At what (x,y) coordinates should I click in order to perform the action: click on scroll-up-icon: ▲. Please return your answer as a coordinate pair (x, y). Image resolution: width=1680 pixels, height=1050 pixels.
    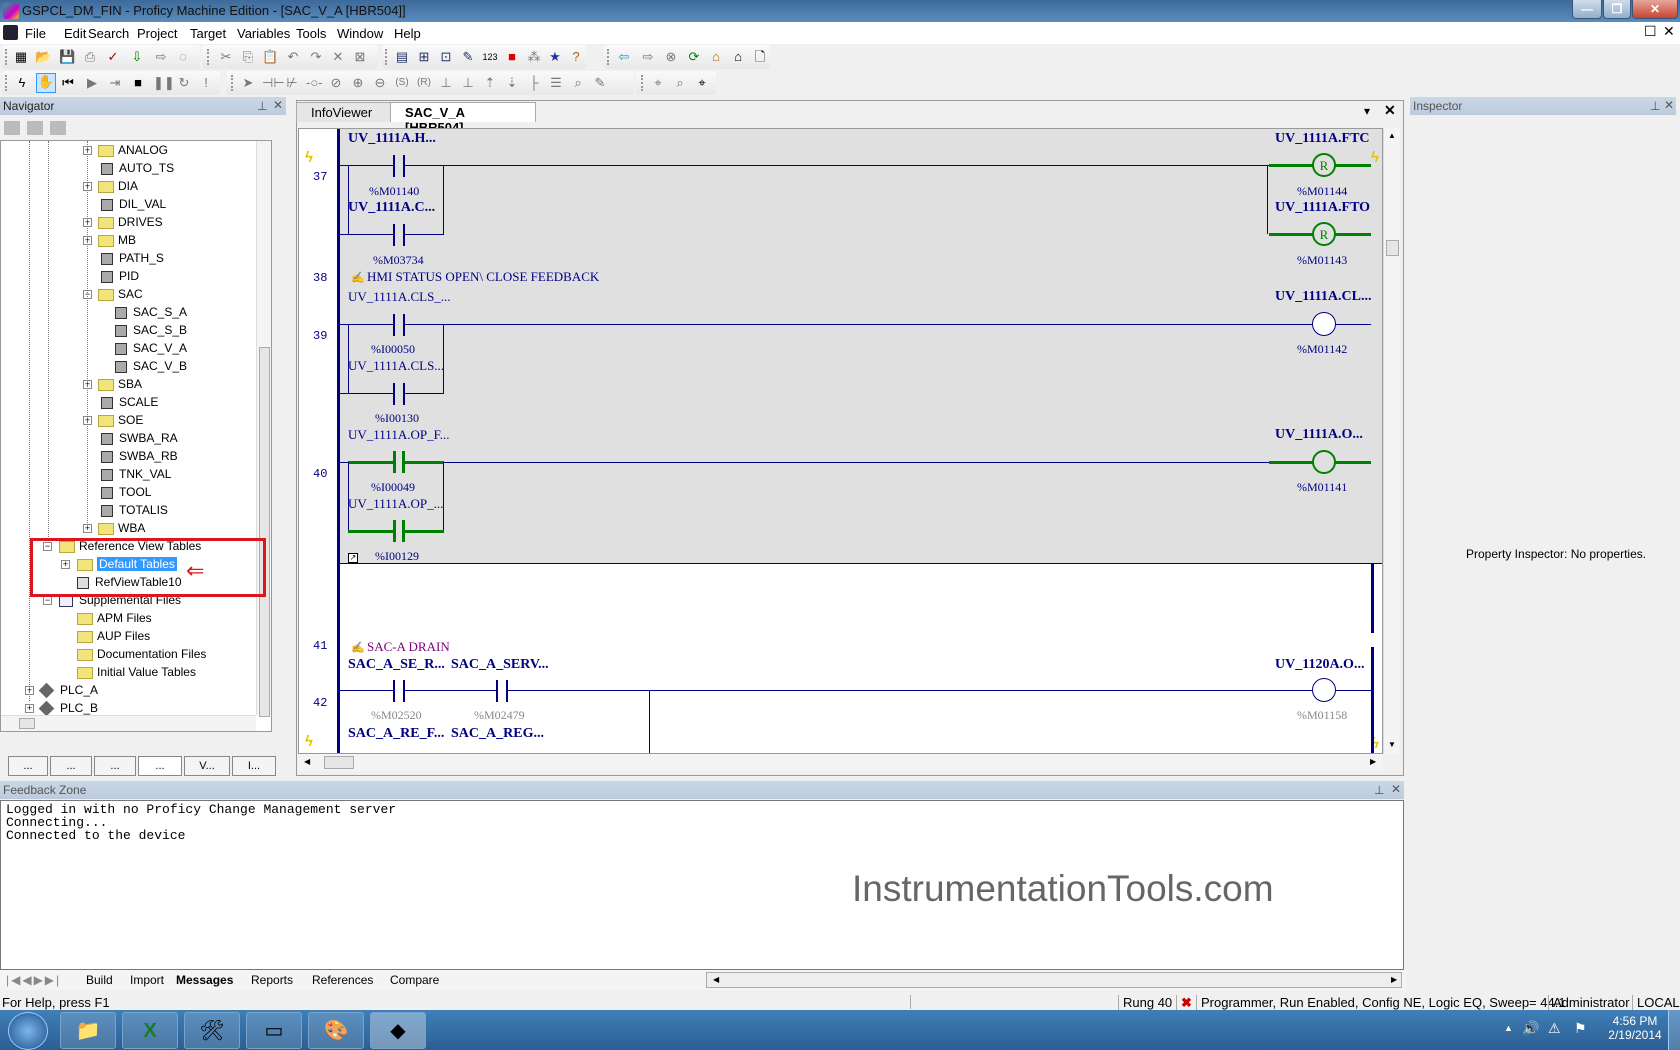
    Looking at the image, I should click on (1392, 135).